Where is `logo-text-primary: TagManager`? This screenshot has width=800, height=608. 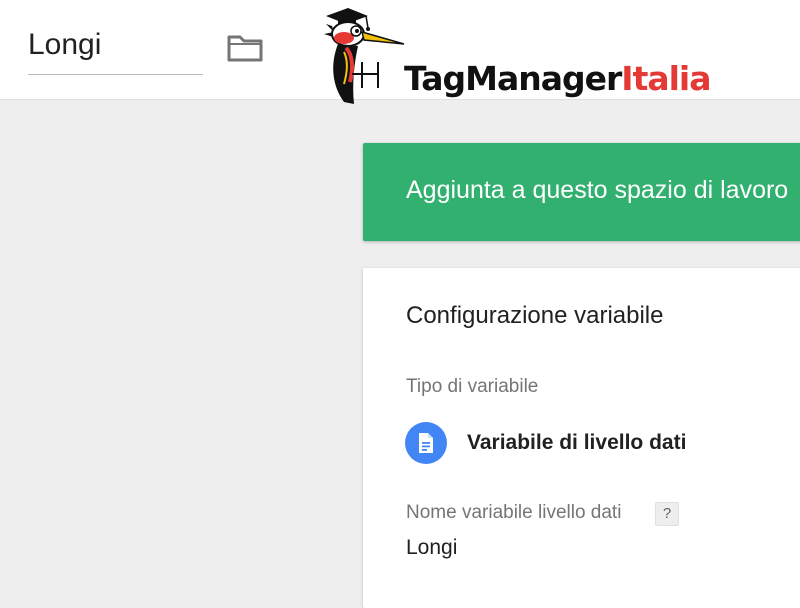 logo-text-primary: TagManager is located at coordinates (513, 78).